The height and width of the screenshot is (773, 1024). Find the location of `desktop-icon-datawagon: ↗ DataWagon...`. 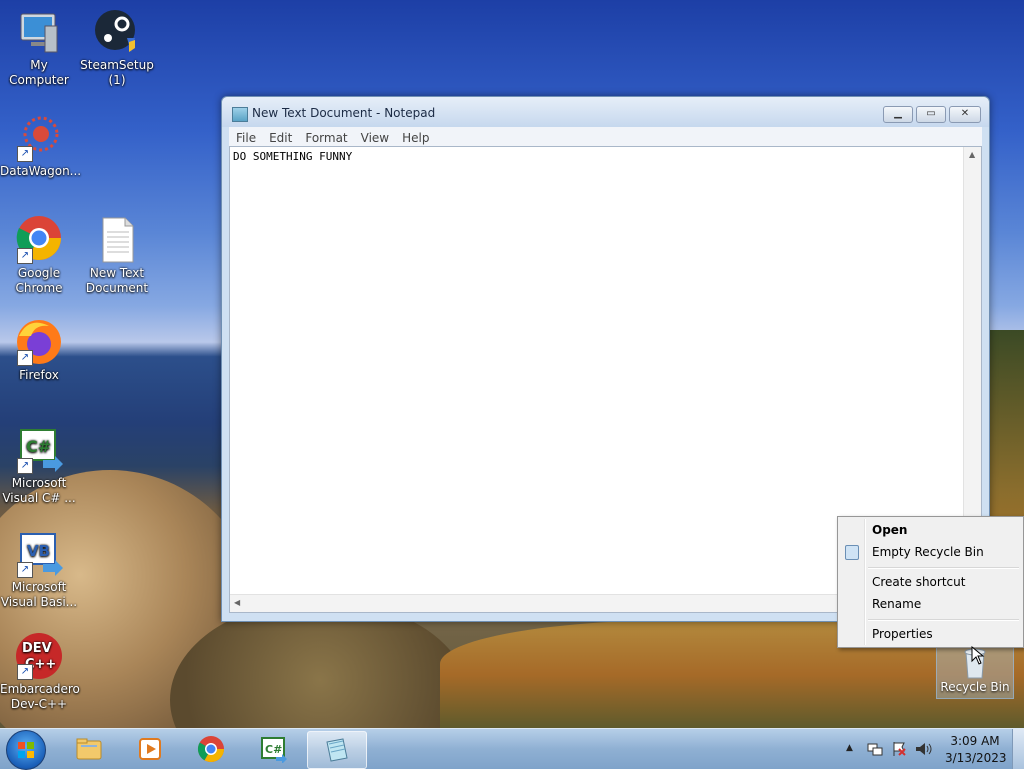

desktop-icon-datawagon: ↗ DataWagon... is located at coordinates (41, 146).